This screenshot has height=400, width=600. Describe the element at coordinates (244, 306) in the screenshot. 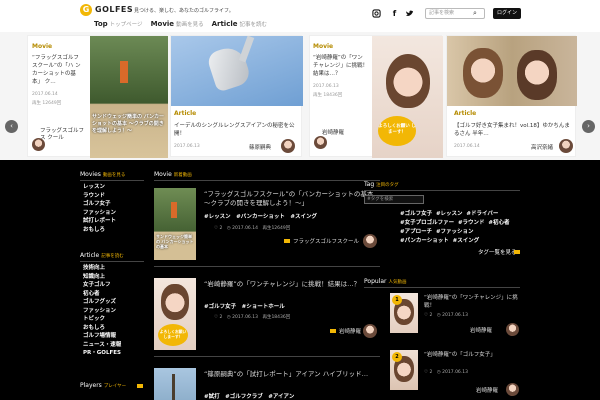

I see `post-tags: #ゴルフ女子 #ショートホール` at that location.